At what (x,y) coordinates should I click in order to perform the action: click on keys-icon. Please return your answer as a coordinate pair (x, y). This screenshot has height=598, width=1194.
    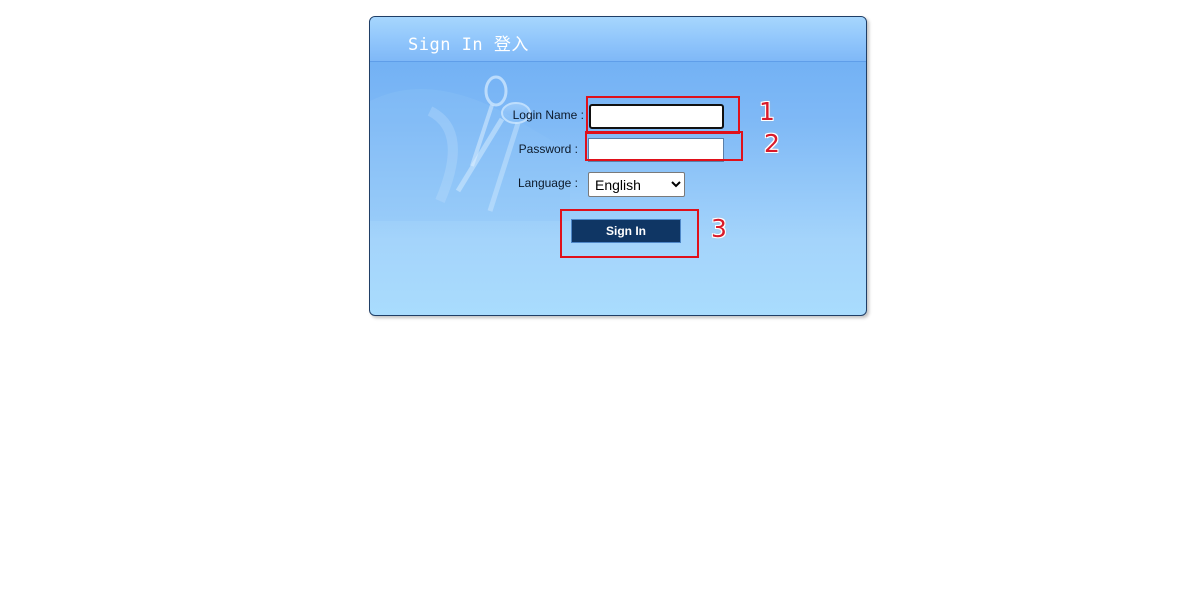
    Looking at the image, I should click on (470, 148).